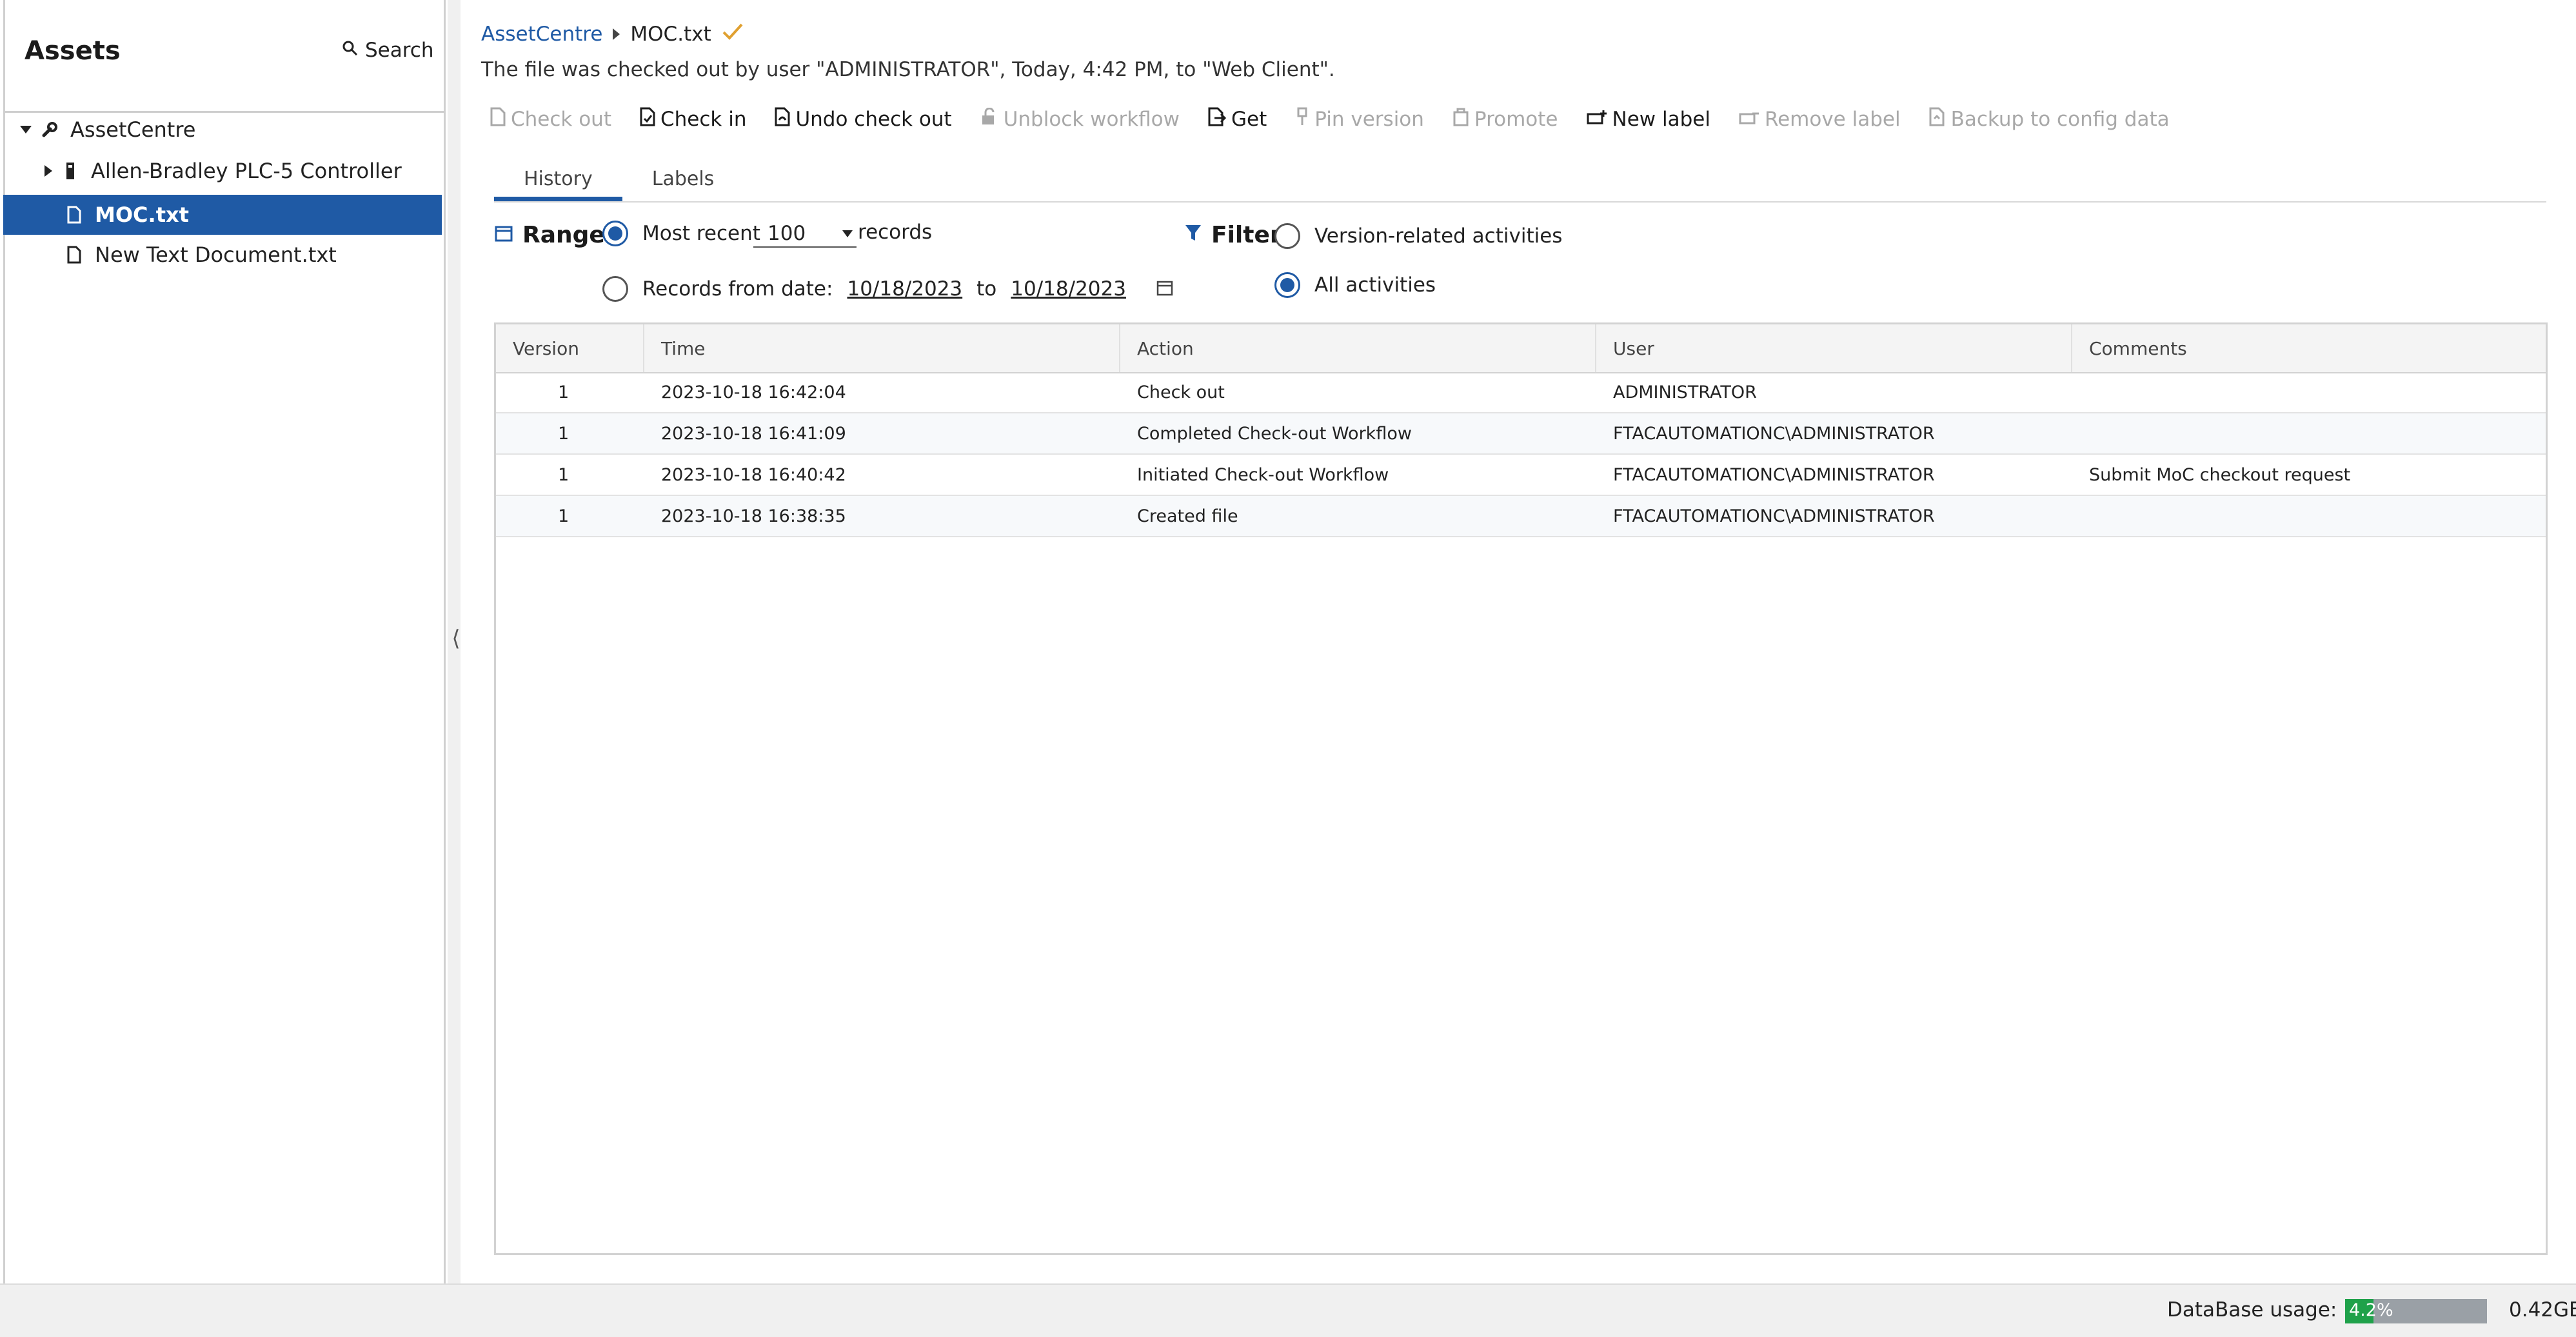 The image size is (2576, 1337). I want to click on undo-check-out-icon, so click(782, 119).